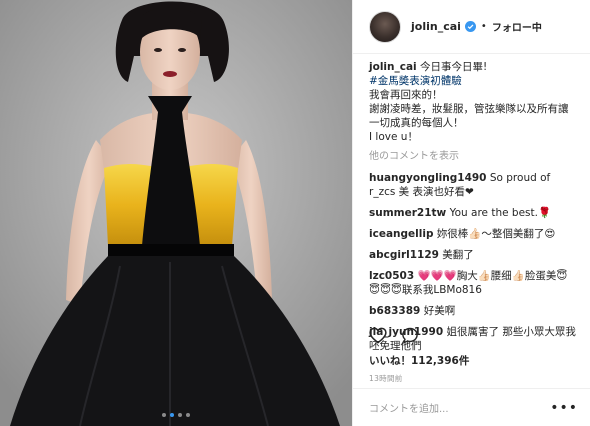 The width and height of the screenshot is (590, 426). I want to click on header-username: jolin_cai, so click(436, 26).